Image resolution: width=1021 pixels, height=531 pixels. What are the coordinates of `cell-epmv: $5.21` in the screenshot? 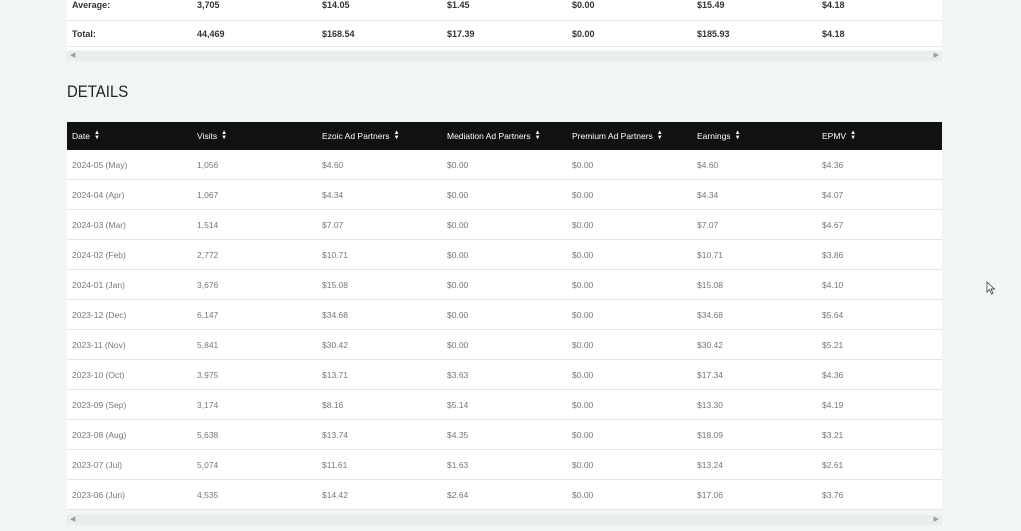 It's located at (833, 344).